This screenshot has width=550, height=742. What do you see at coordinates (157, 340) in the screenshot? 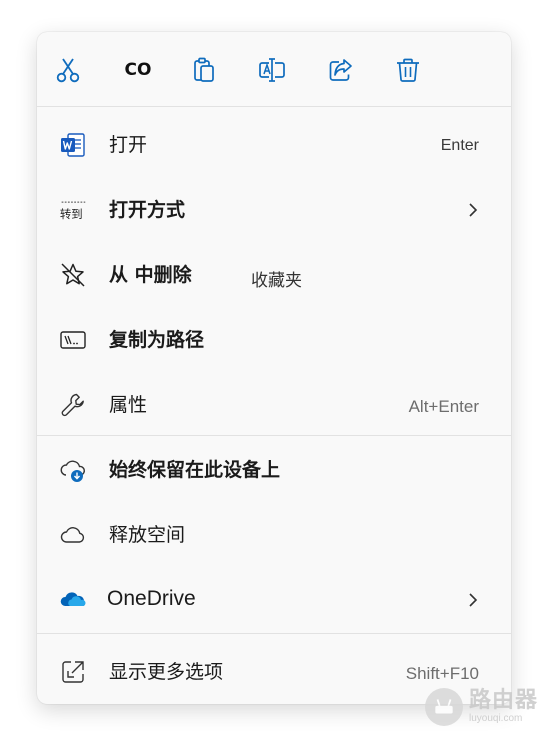
I see `menu-item-label: 复制为路径` at bounding box center [157, 340].